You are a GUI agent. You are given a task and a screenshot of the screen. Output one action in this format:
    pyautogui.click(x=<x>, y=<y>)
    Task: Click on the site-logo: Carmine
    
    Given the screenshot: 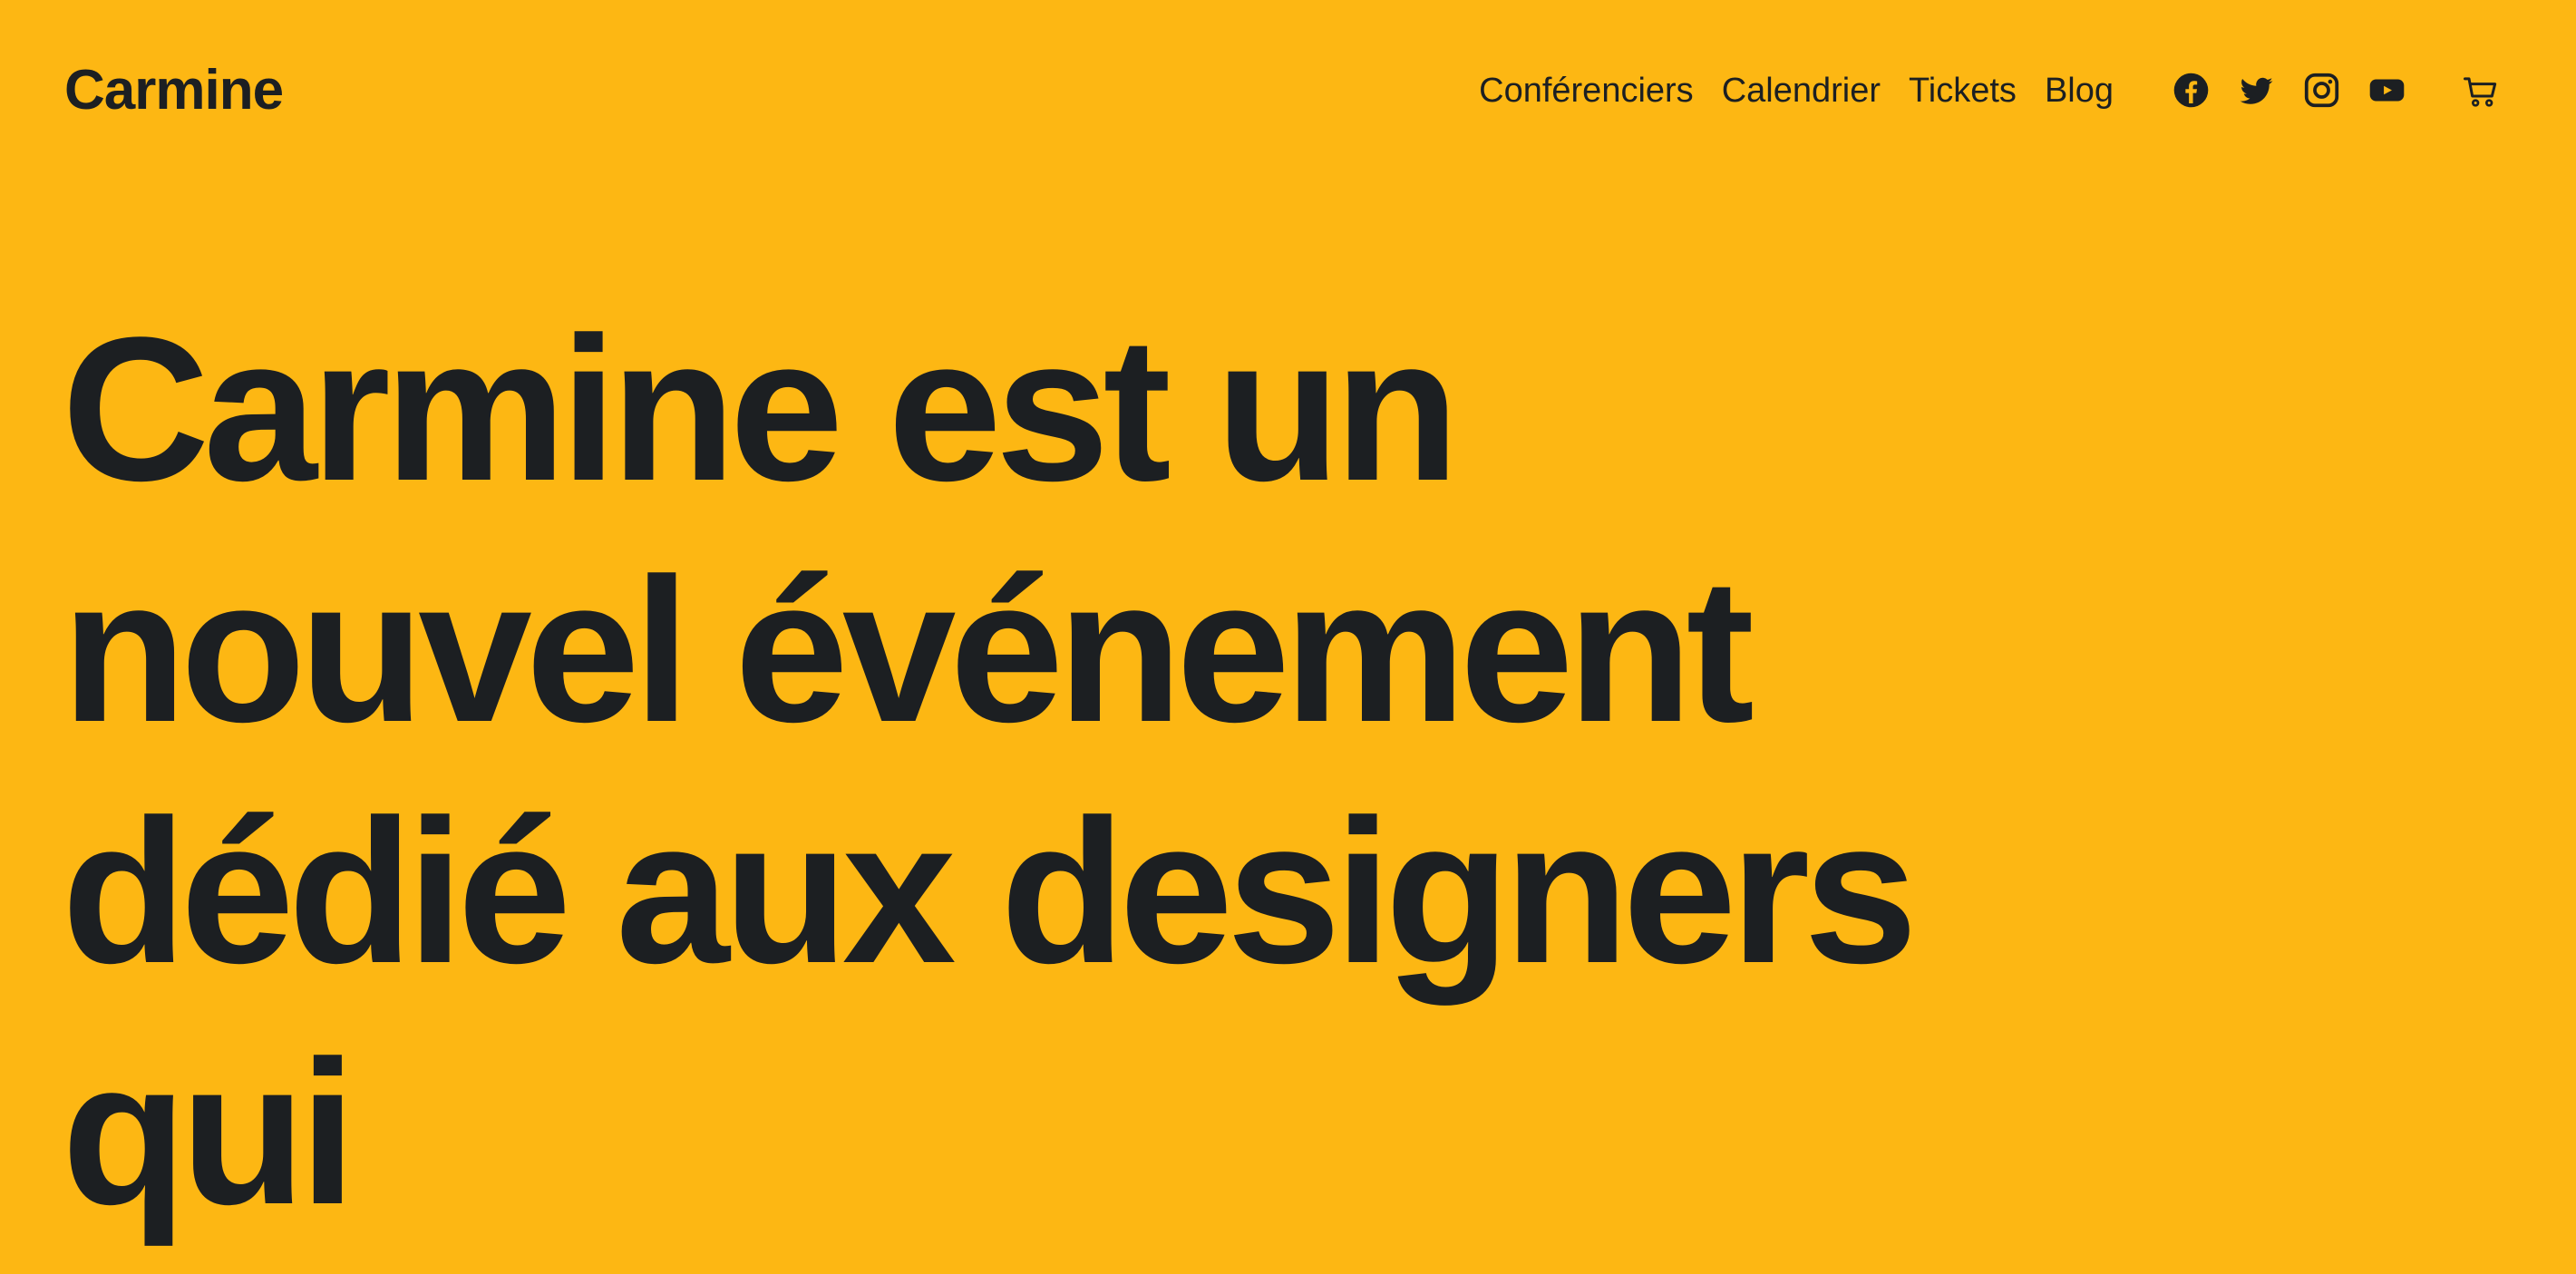 What is the action you would take?
    pyautogui.click(x=174, y=90)
    